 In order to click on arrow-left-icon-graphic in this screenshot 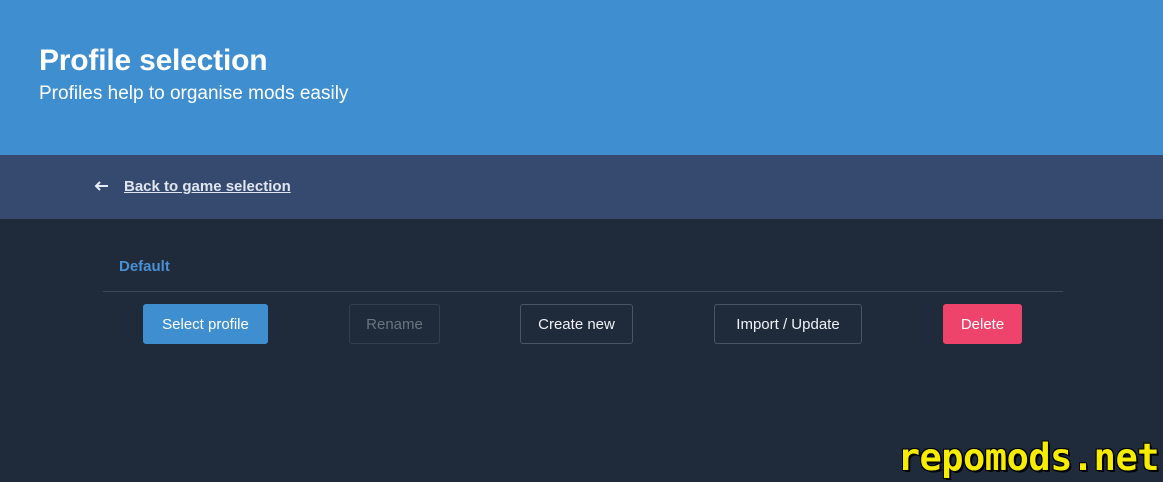, I will do `click(101, 186)`.